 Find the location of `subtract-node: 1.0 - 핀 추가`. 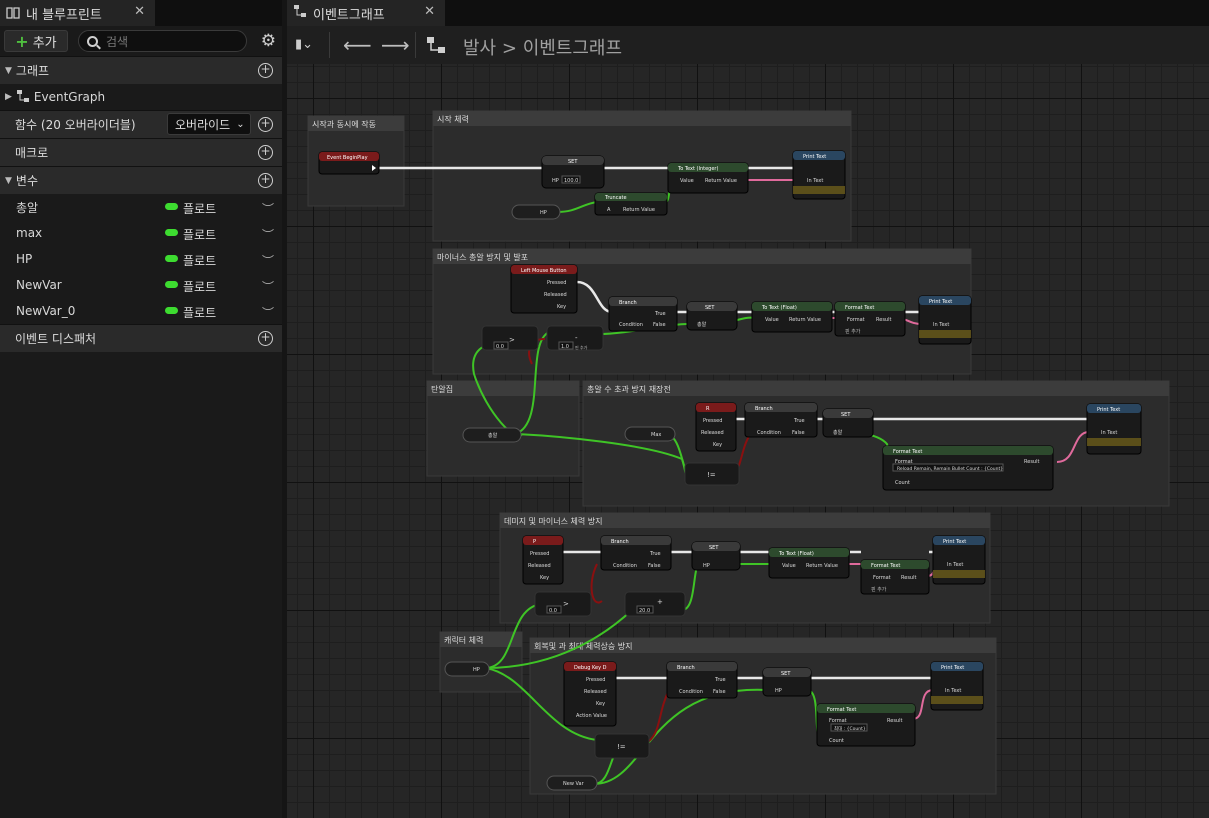

subtract-node: 1.0 - 핀 추가 is located at coordinates (575, 338).